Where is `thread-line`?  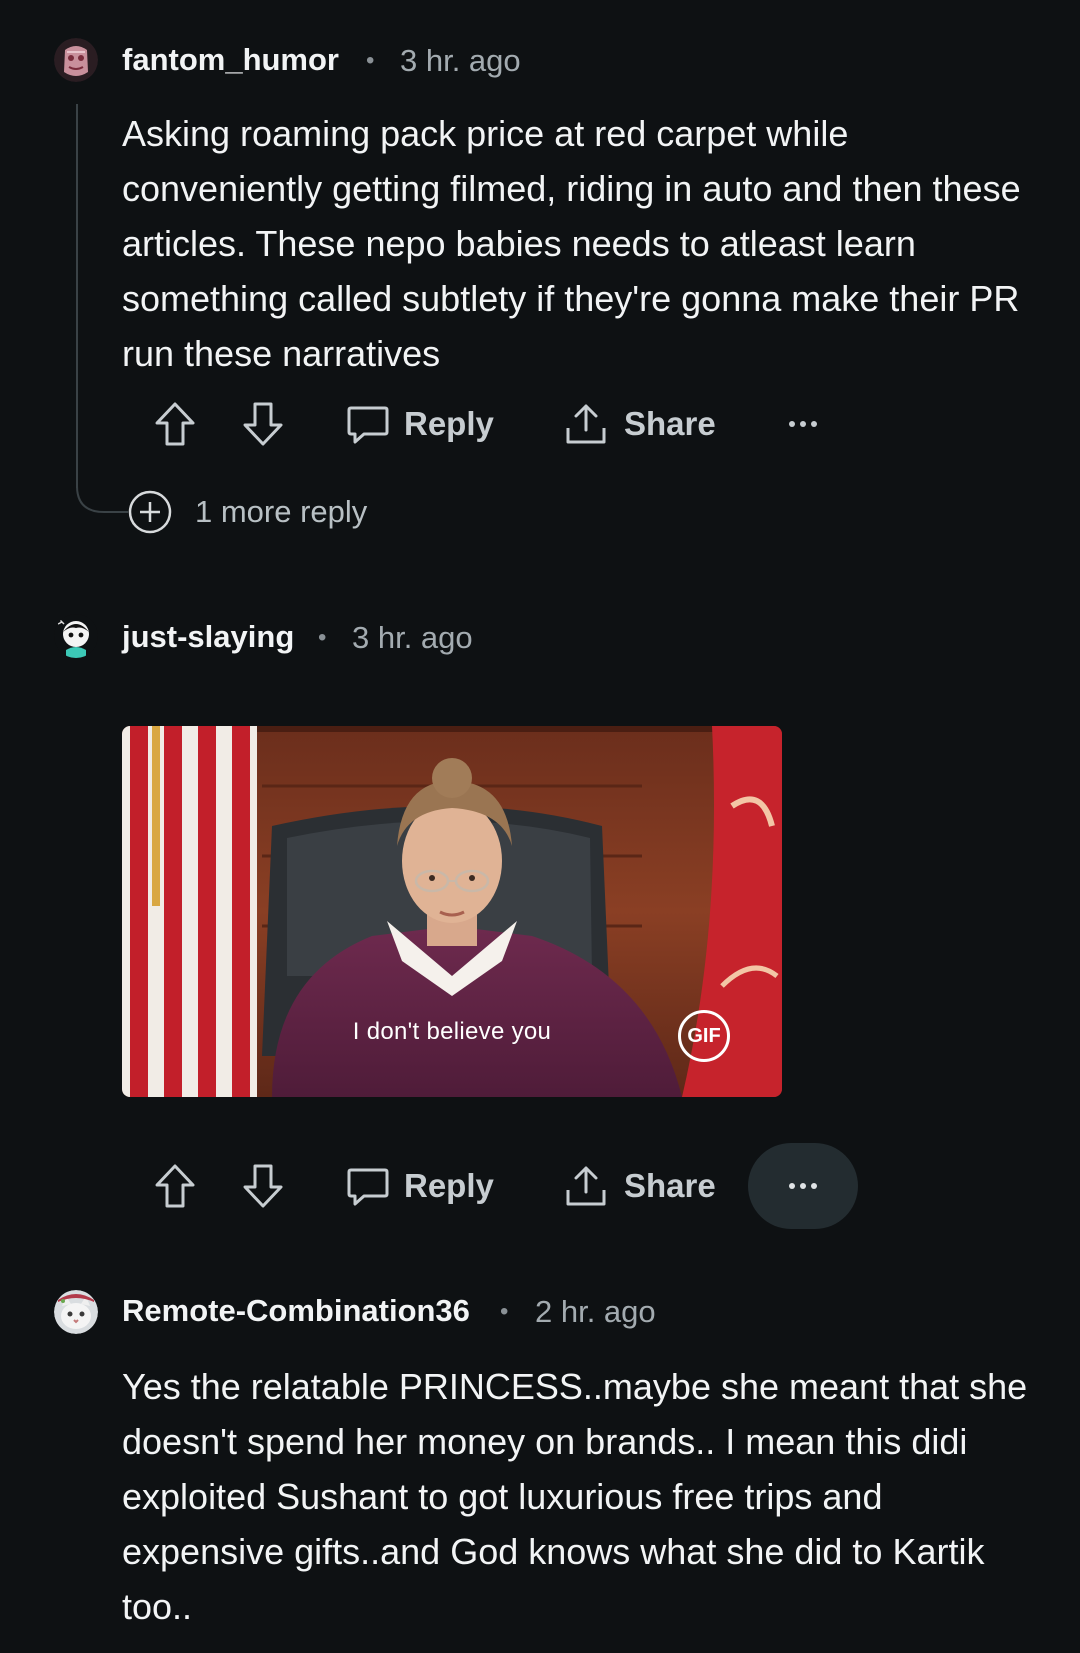
thread-line is located at coordinates (77, 296).